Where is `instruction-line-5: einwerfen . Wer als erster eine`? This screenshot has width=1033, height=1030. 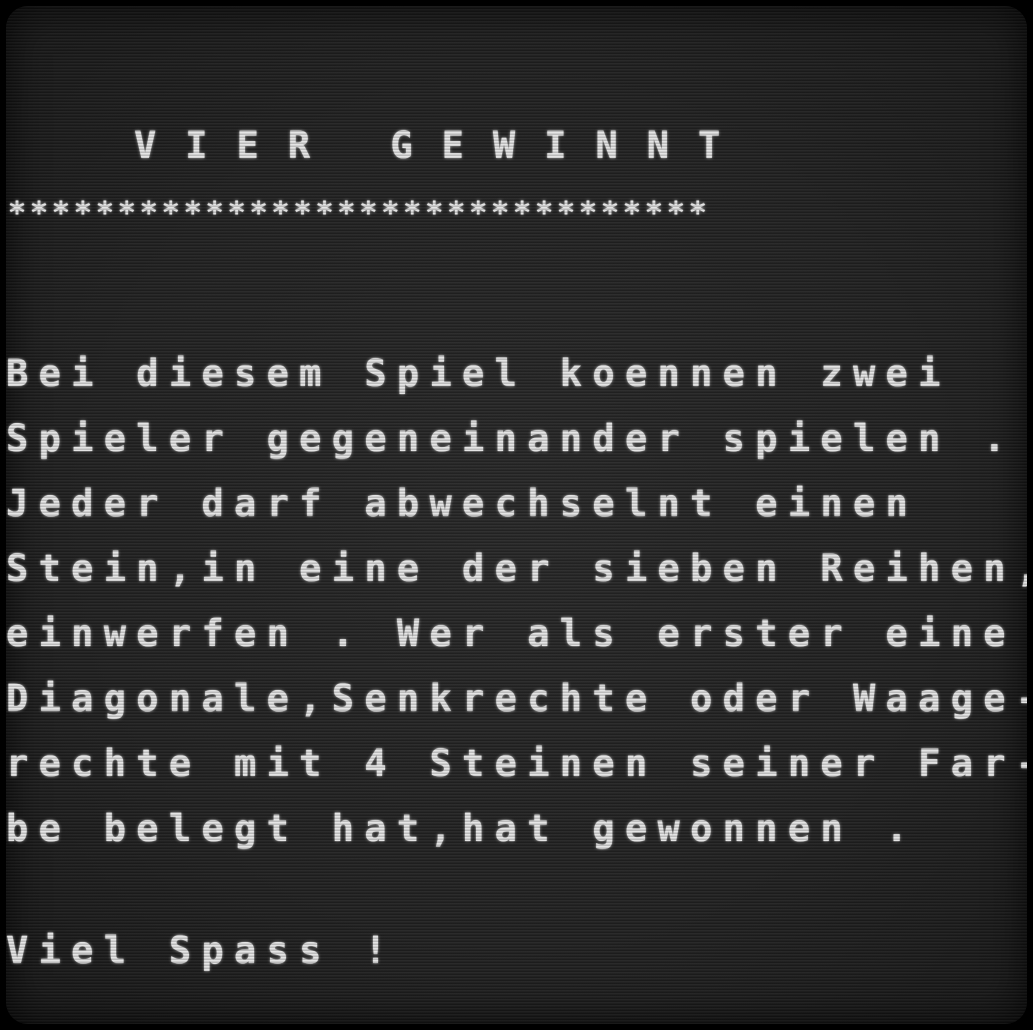
instruction-line-5: einwerfen . Wer als erster eine is located at coordinates (511, 633).